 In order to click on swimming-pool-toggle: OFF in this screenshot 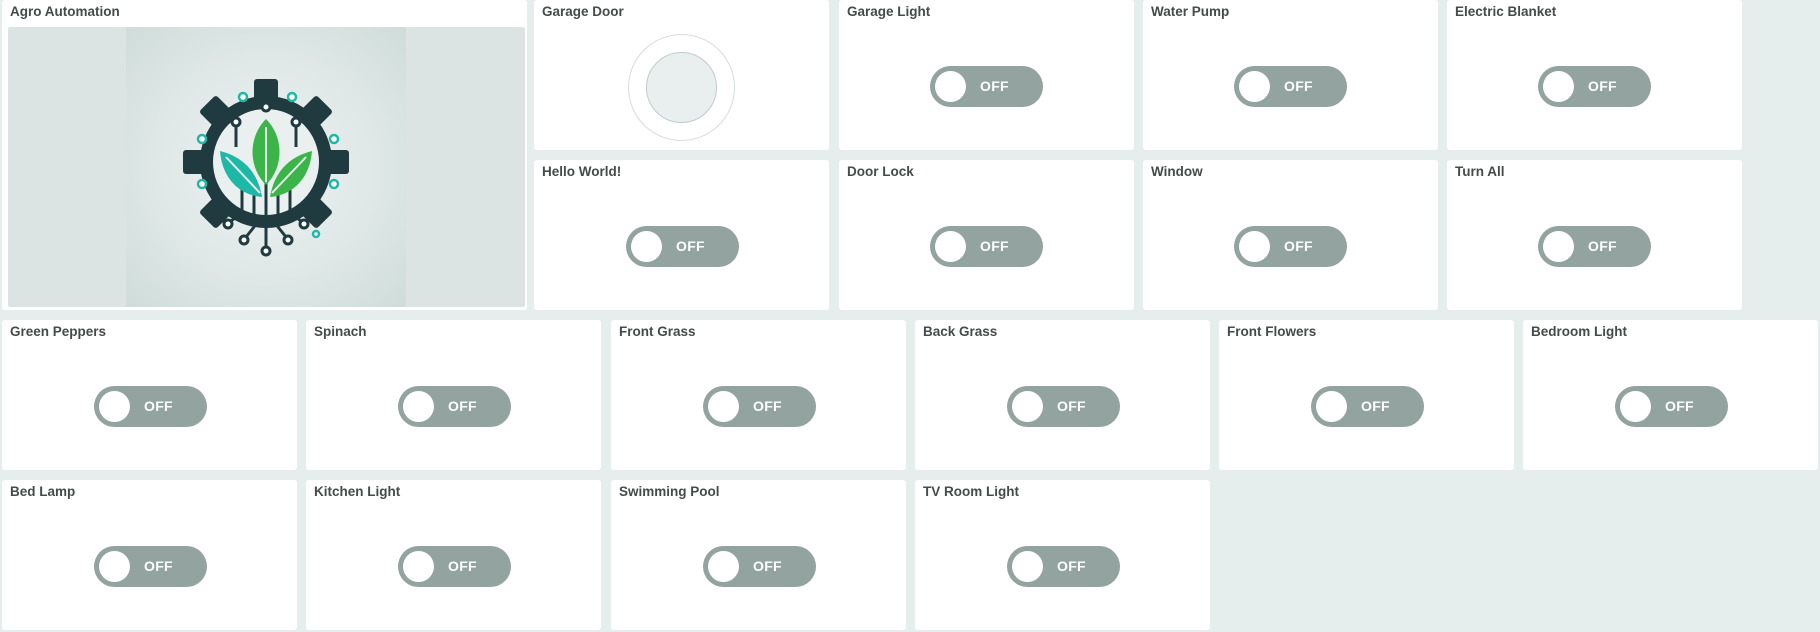, I will do `click(759, 566)`.